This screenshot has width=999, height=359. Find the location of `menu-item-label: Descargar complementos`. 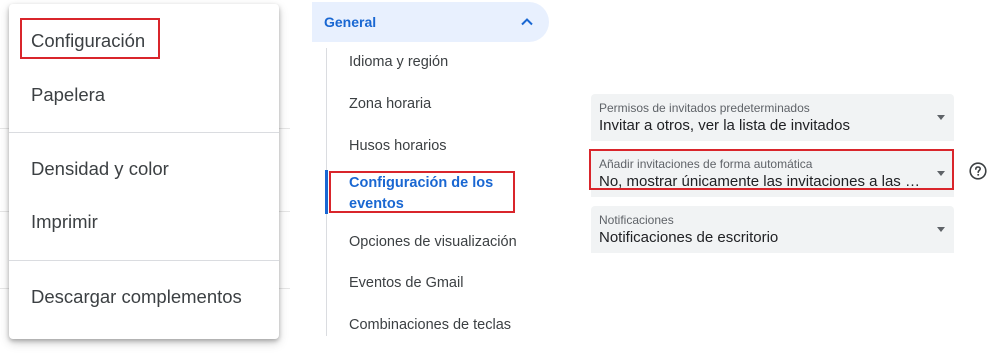

menu-item-label: Descargar complementos is located at coordinates (136, 296).